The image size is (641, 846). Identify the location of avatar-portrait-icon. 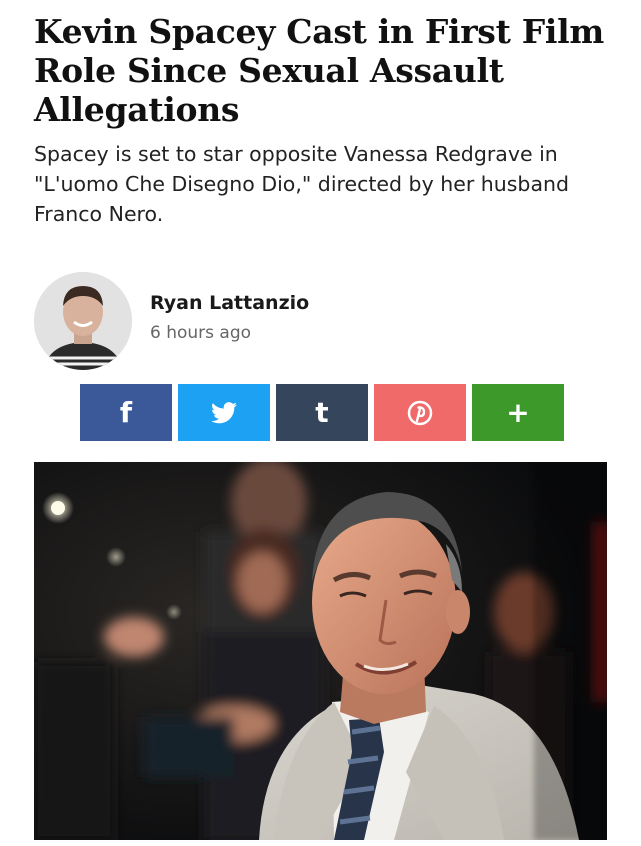
(83, 321).